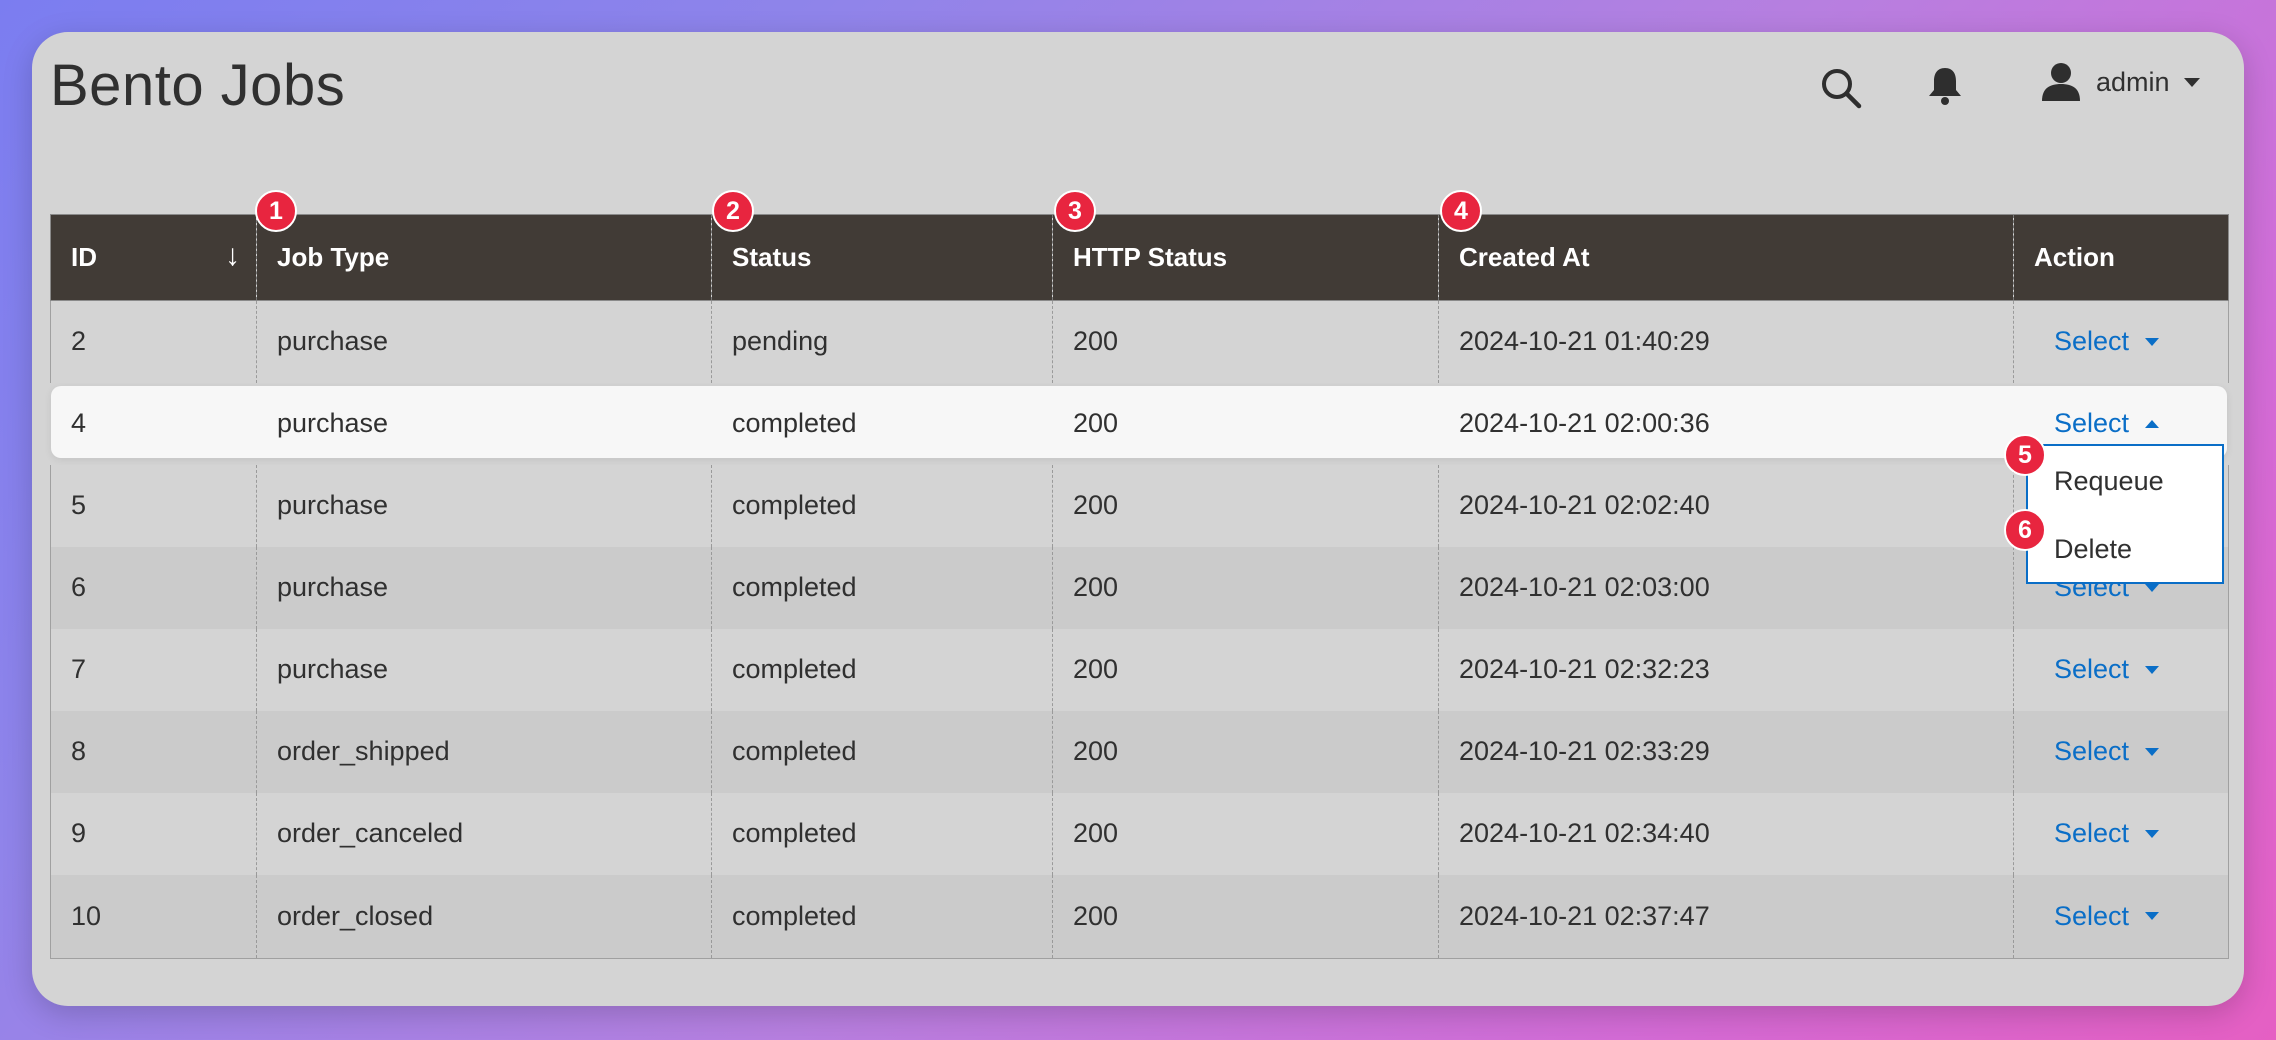  Describe the element at coordinates (2125, 514) in the screenshot. I see `action-dropdown-menu: Requeue Delete` at that location.